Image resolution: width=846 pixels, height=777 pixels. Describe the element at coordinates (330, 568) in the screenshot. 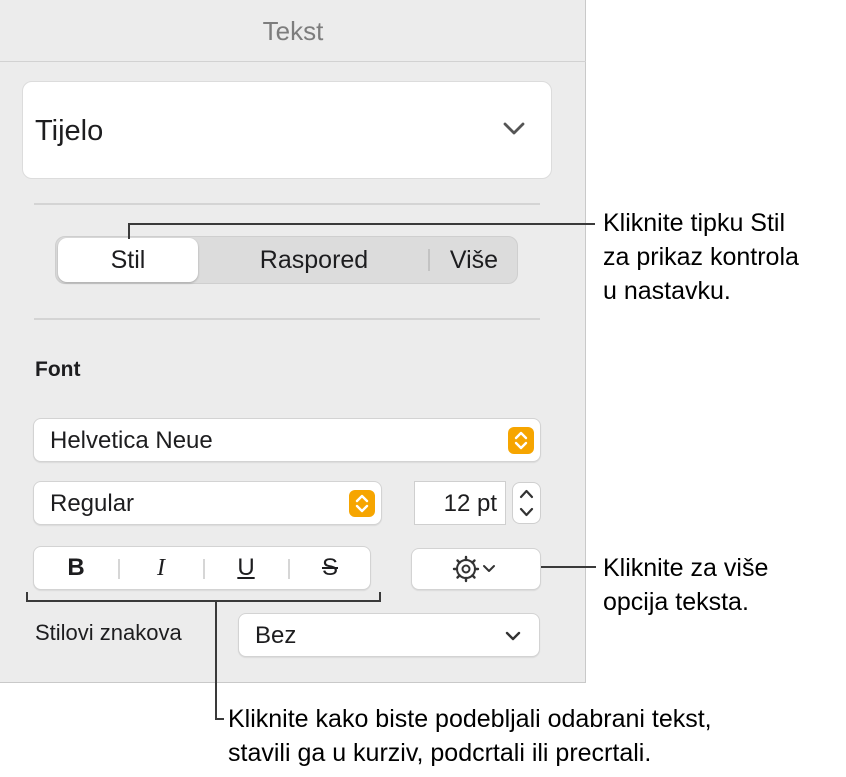

I see `strikethrough-button: S` at that location.